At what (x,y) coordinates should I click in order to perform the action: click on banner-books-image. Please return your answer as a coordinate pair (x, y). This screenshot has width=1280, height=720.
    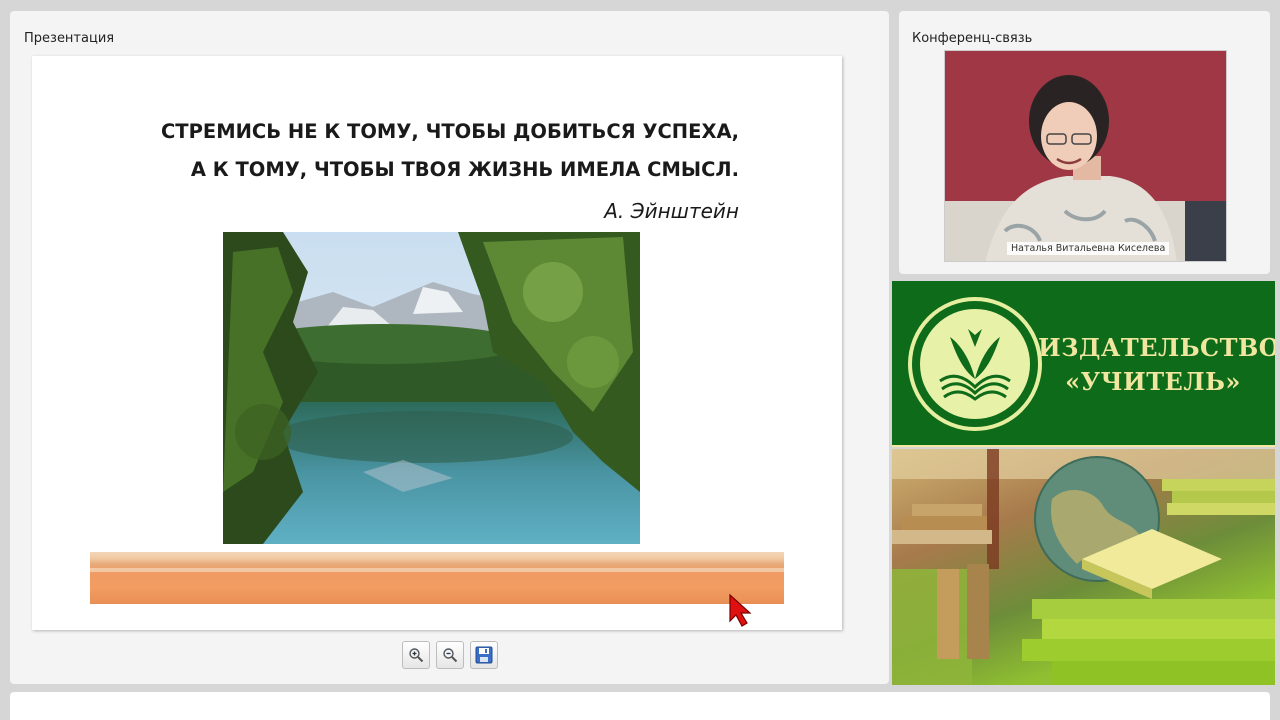
    Looking at the image, I should click on (1083, 567).